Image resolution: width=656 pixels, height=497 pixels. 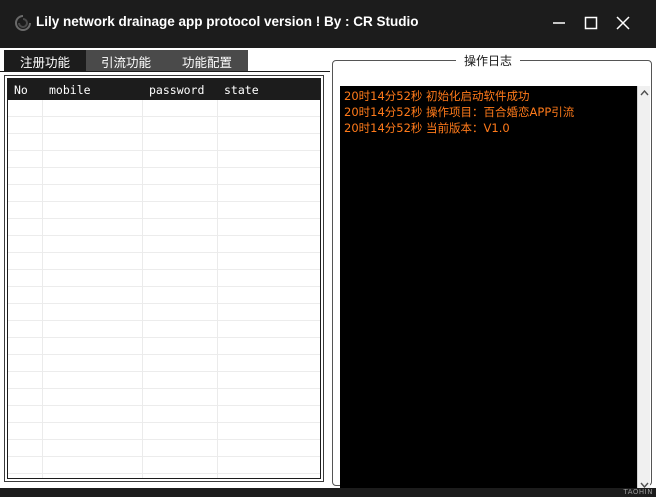 I want to click on table-header: No mobile password state, so click(x=164, y=89).